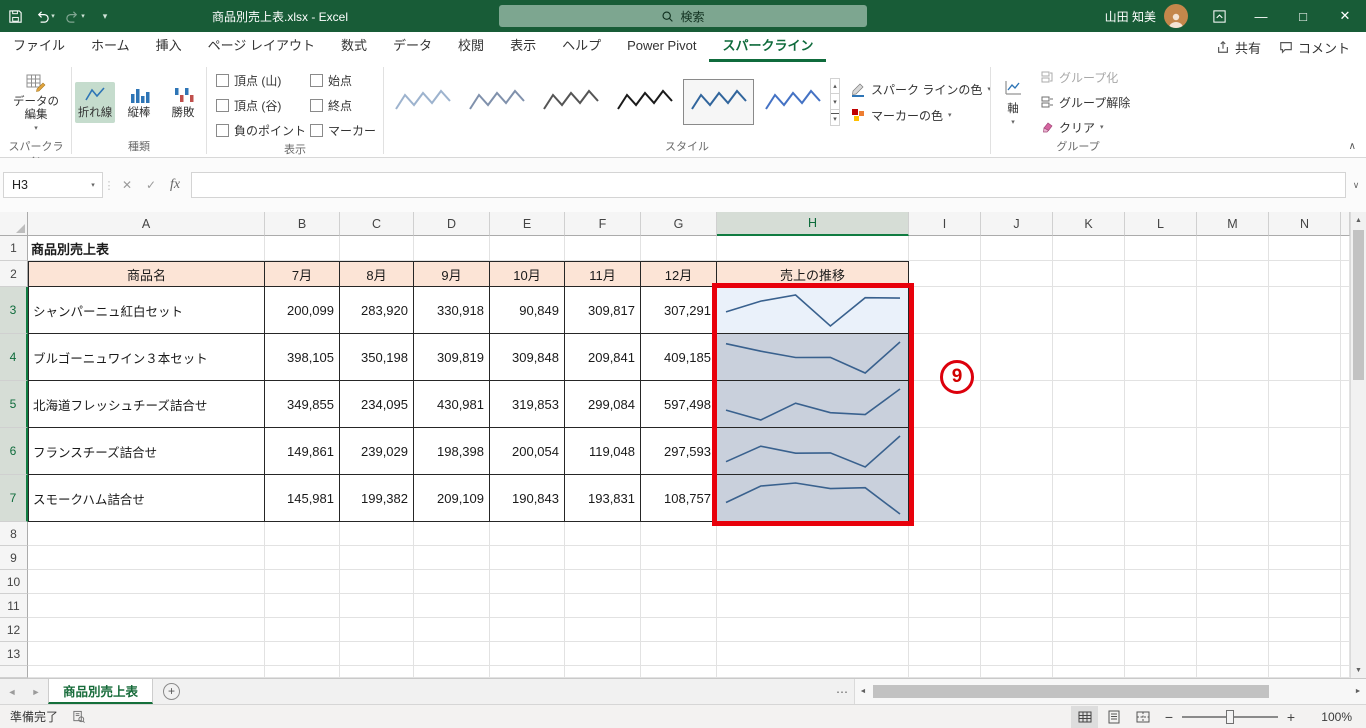  Describe the element at coordinates (146, 404) in the screenshot. I see `cell-A5: 北海道フレッシュチーズ詰合せ` at that location.